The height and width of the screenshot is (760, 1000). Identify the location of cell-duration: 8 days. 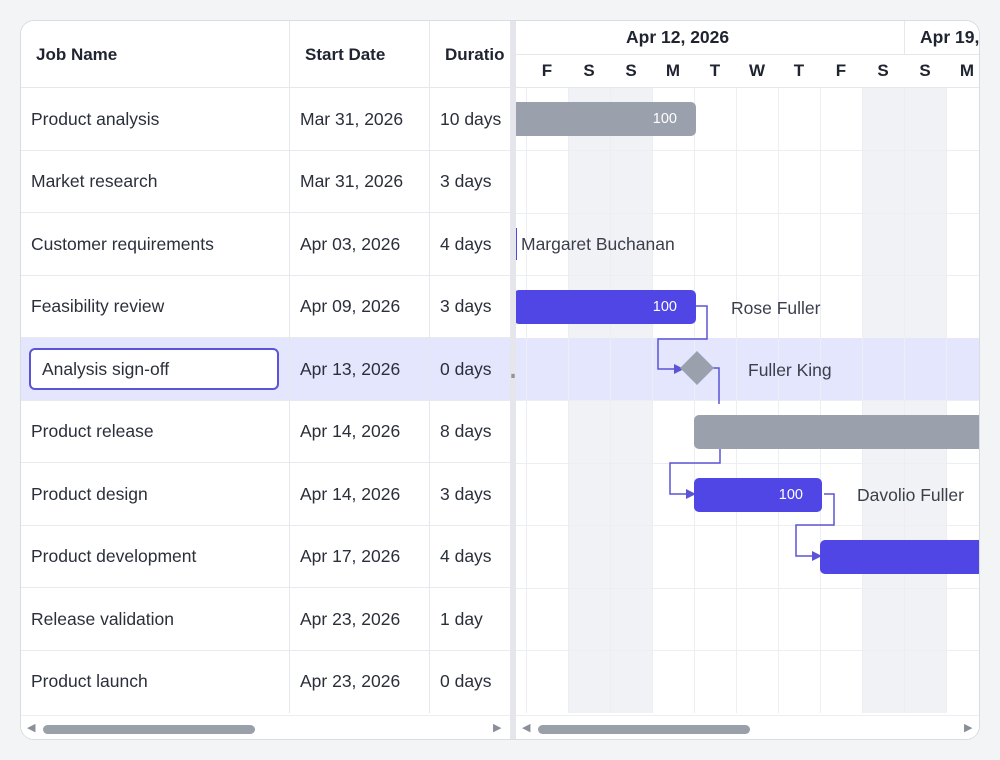
(466, 431).